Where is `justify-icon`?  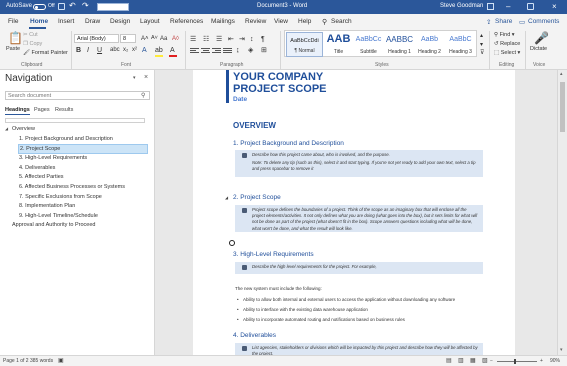 justify-icon is located at coordinates (227, 52).